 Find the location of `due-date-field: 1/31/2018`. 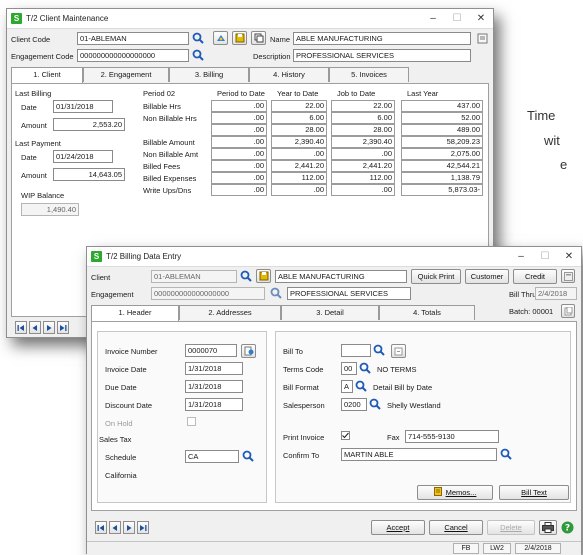

due-date-field: 1/31/2018 is located at coordinates (214, 386).